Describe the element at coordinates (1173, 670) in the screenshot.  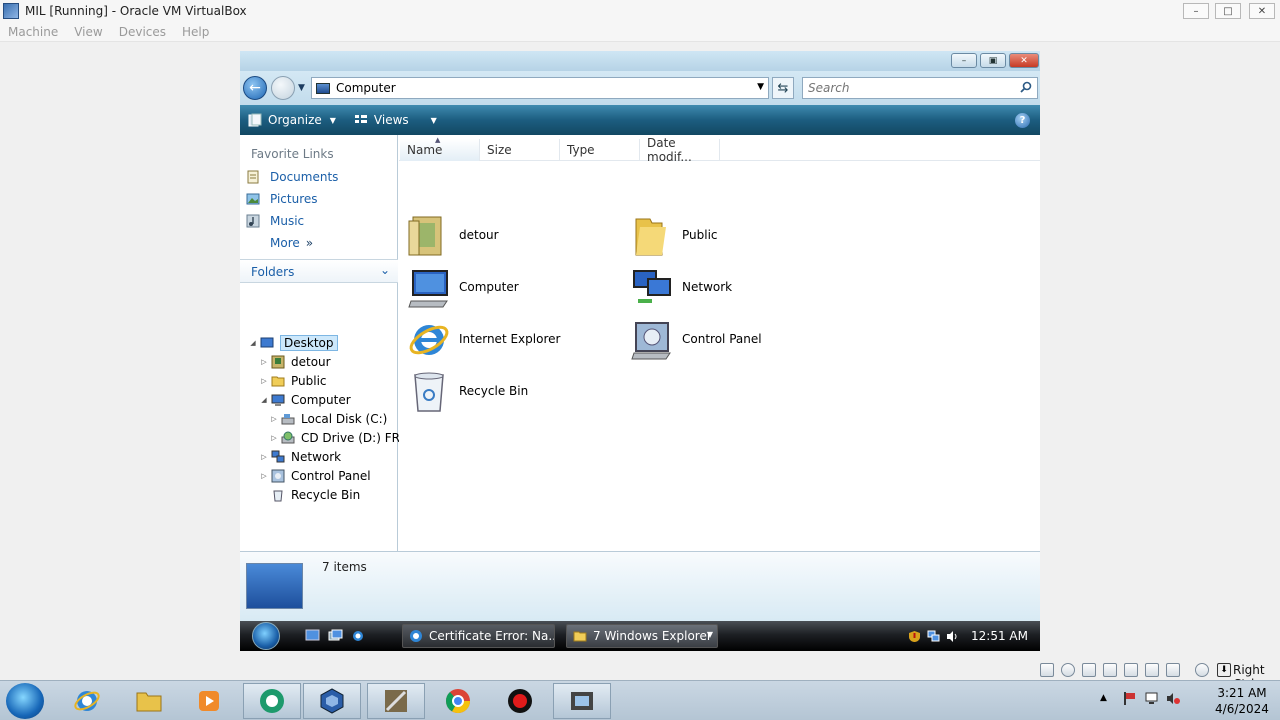
I see `display-status-icon` at that location.